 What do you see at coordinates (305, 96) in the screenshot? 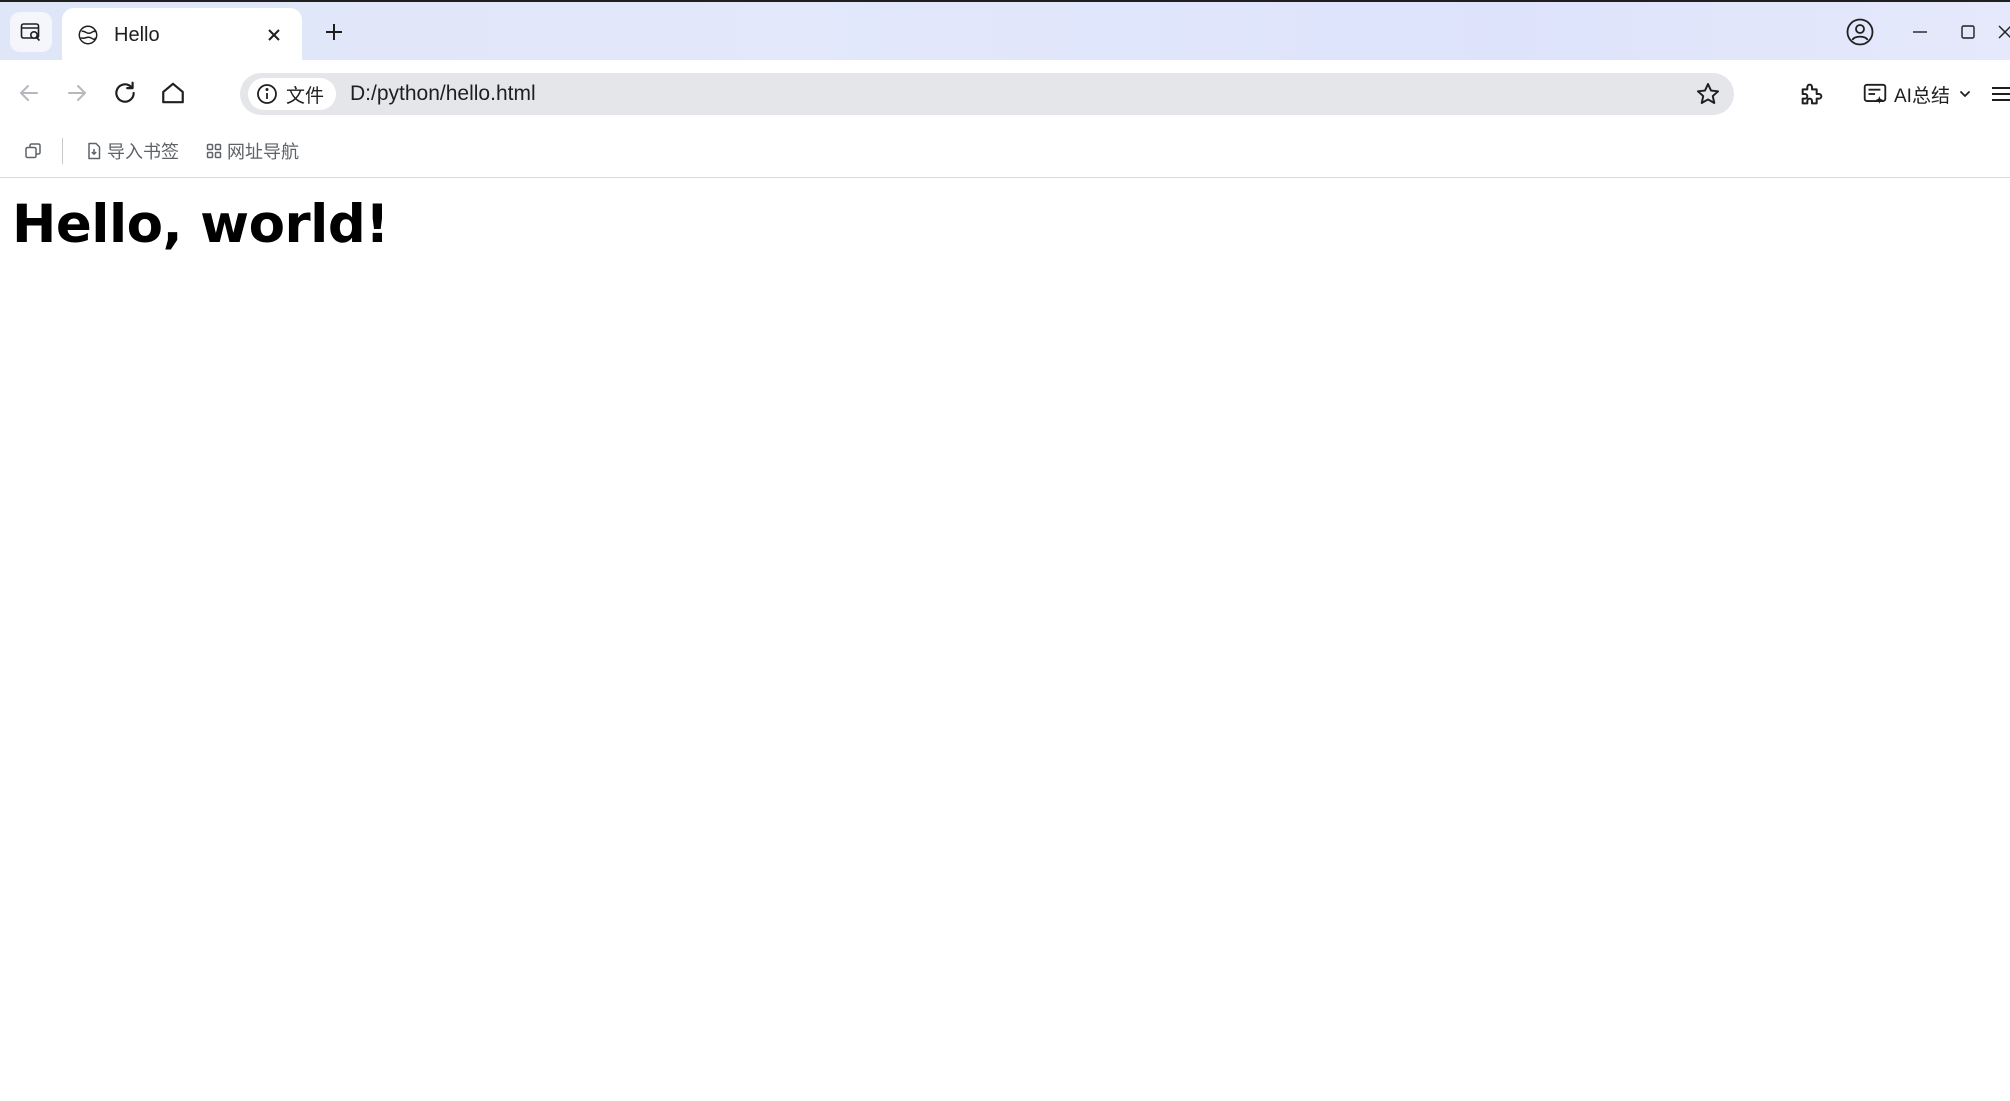
I see `site-info-label: 文件` at bounding box center [305, 96].